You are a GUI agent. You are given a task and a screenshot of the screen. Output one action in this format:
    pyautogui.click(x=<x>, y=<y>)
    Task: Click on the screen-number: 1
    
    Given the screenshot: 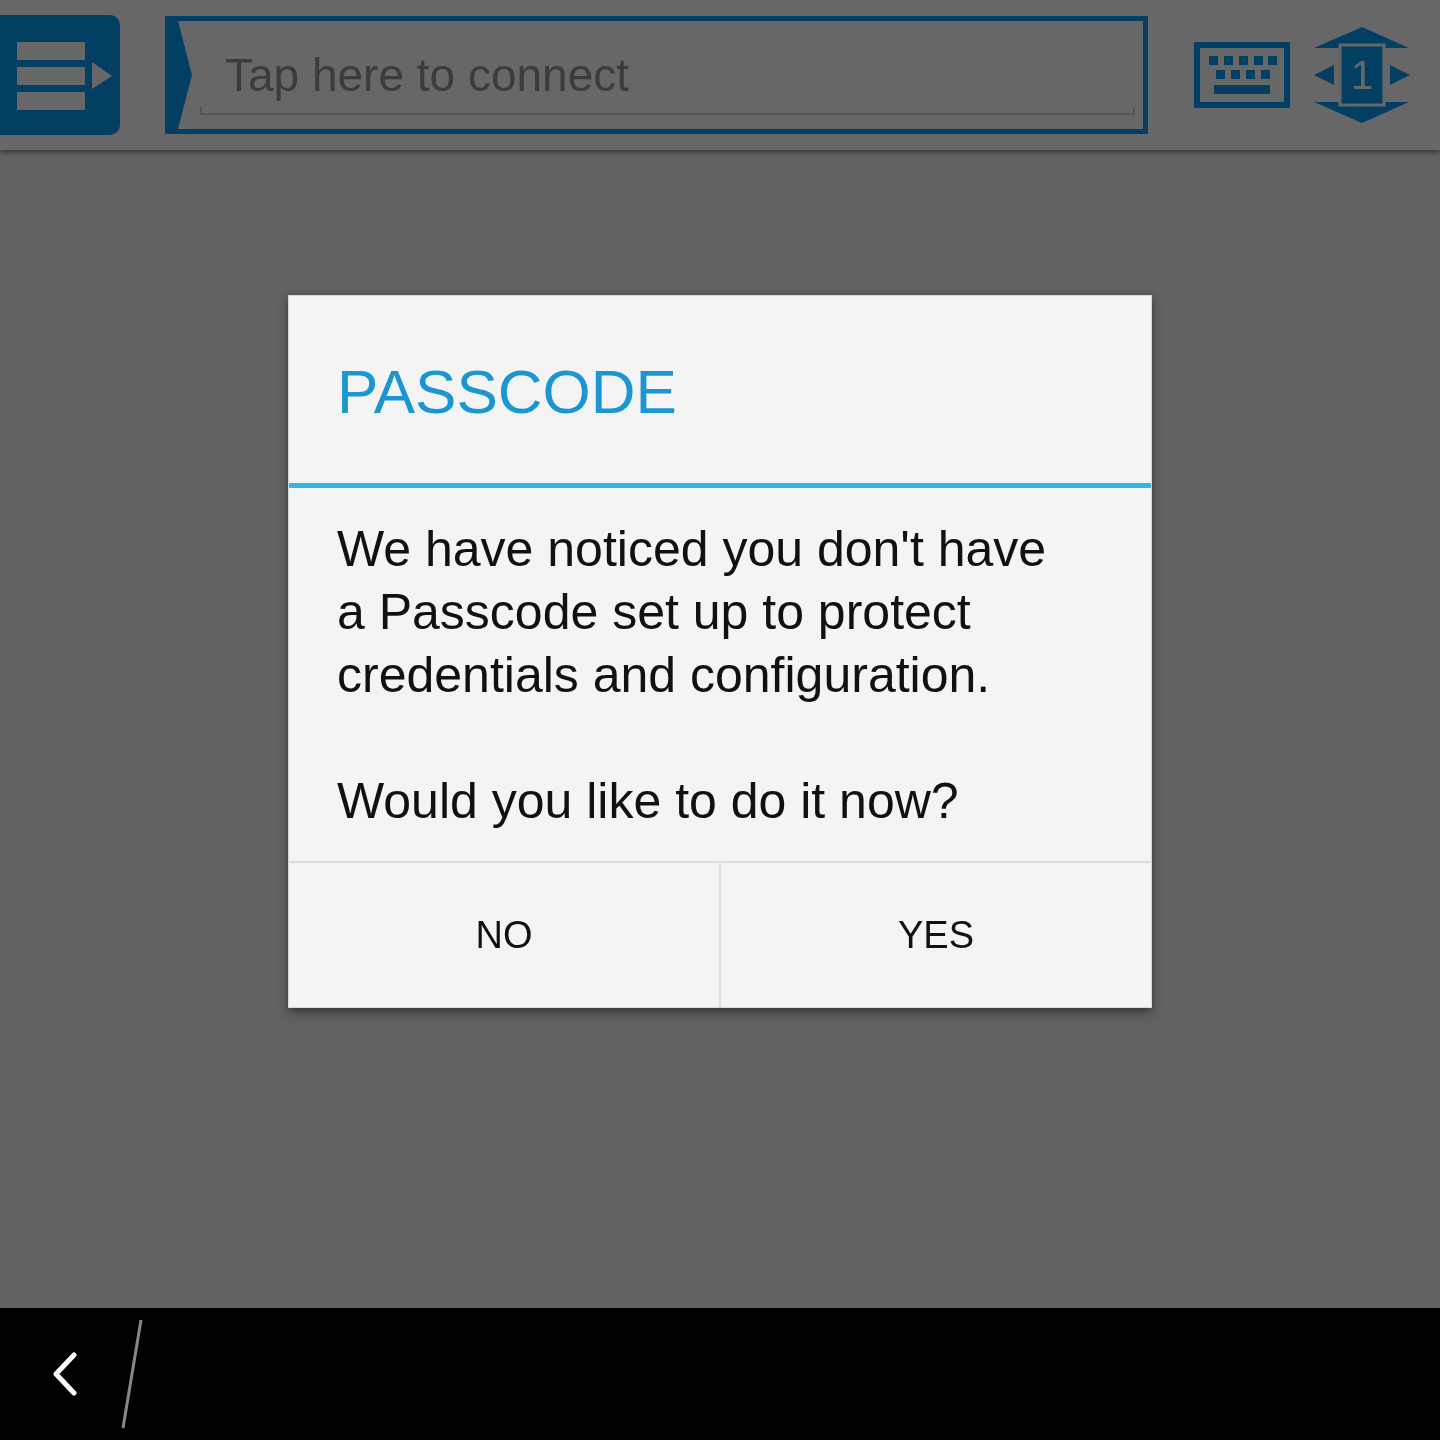 What is the action you would take?
    pyautogui.click(x=1362, y=75)
    